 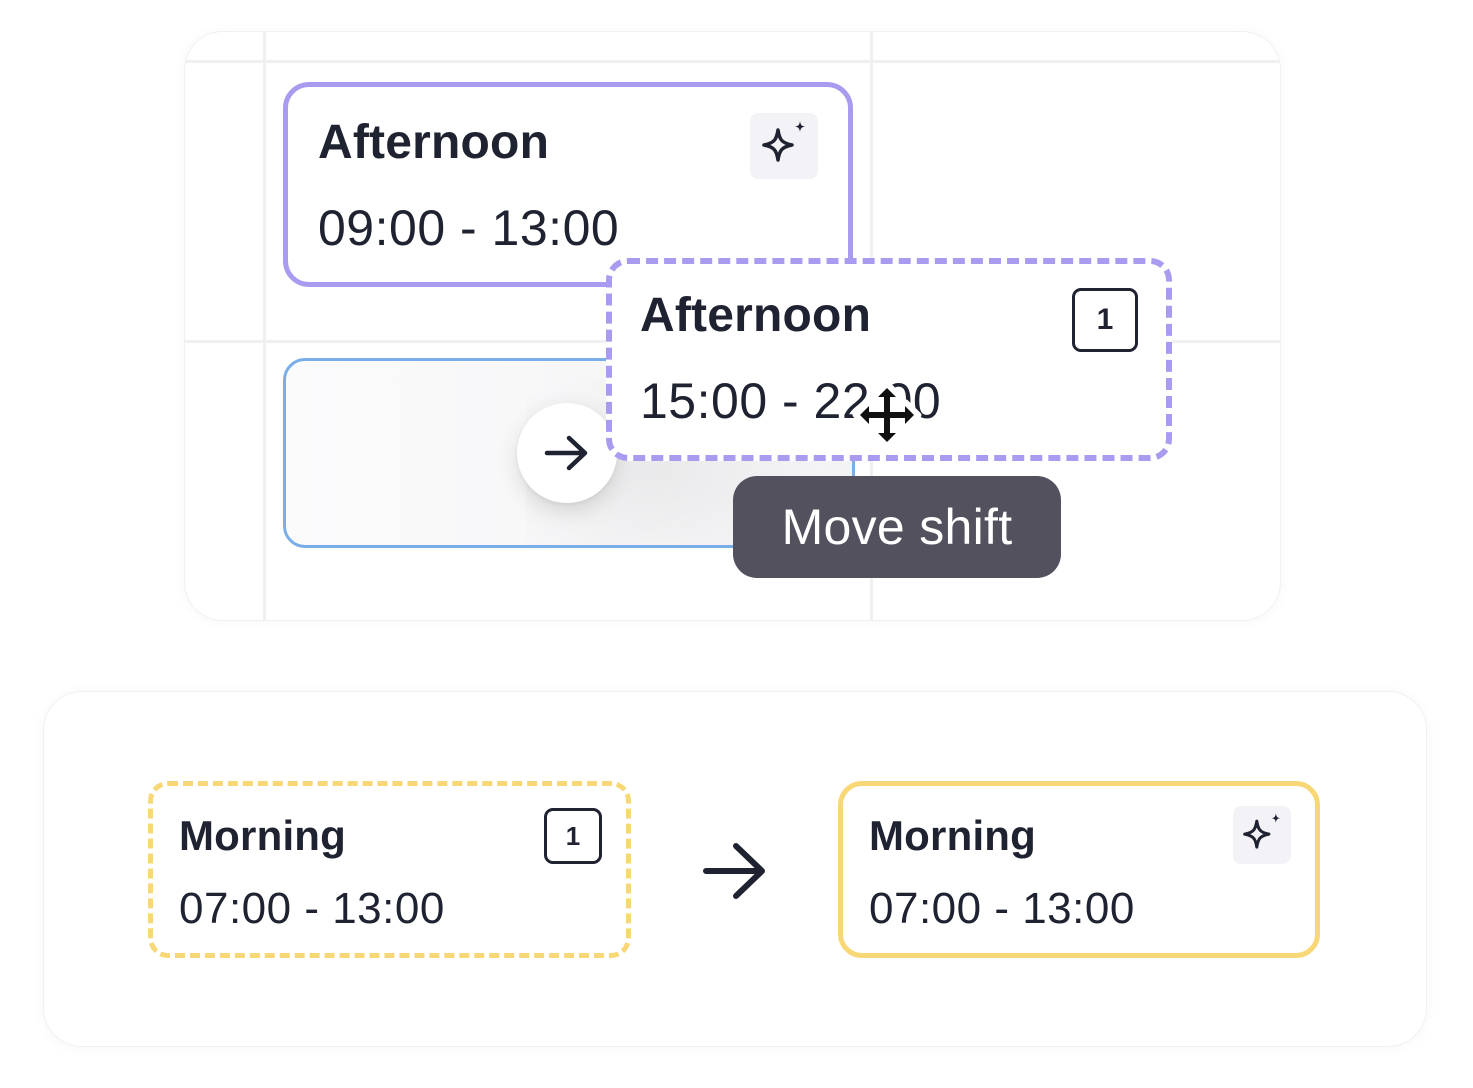 I want to click on move-arrow-button, so click(x=567, y=453).